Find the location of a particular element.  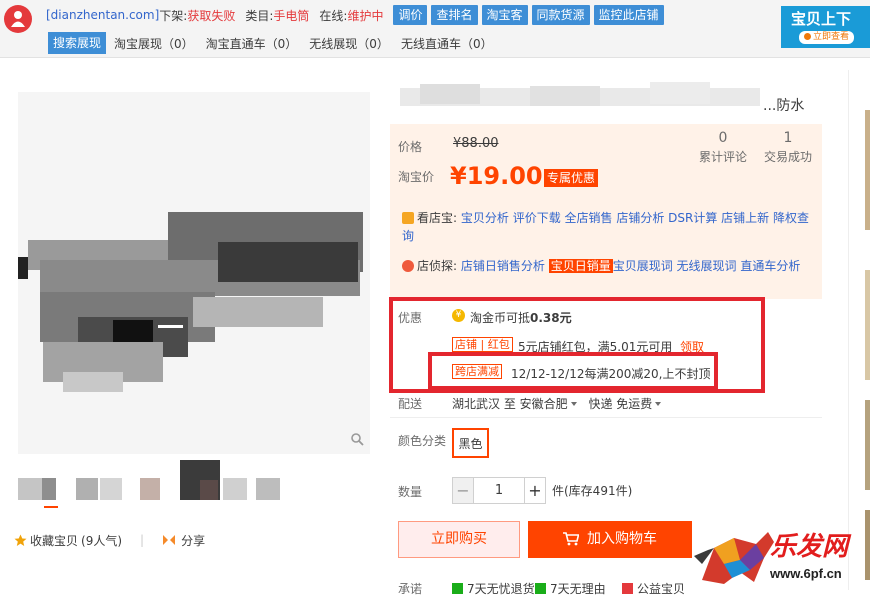

share-icon is located at coordinates (169, 540).